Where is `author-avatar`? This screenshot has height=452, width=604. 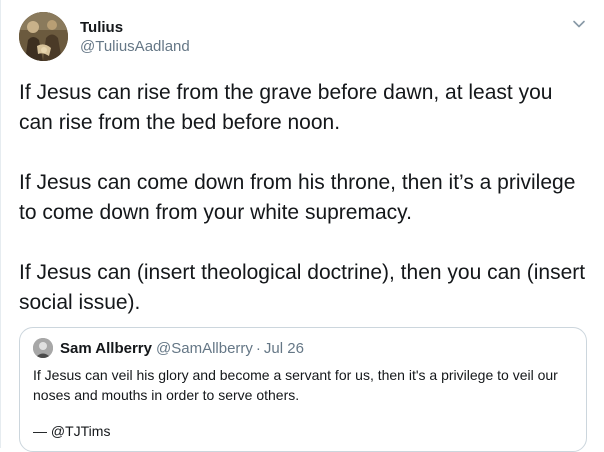
author-avatar is located at coordinates (43, 36).